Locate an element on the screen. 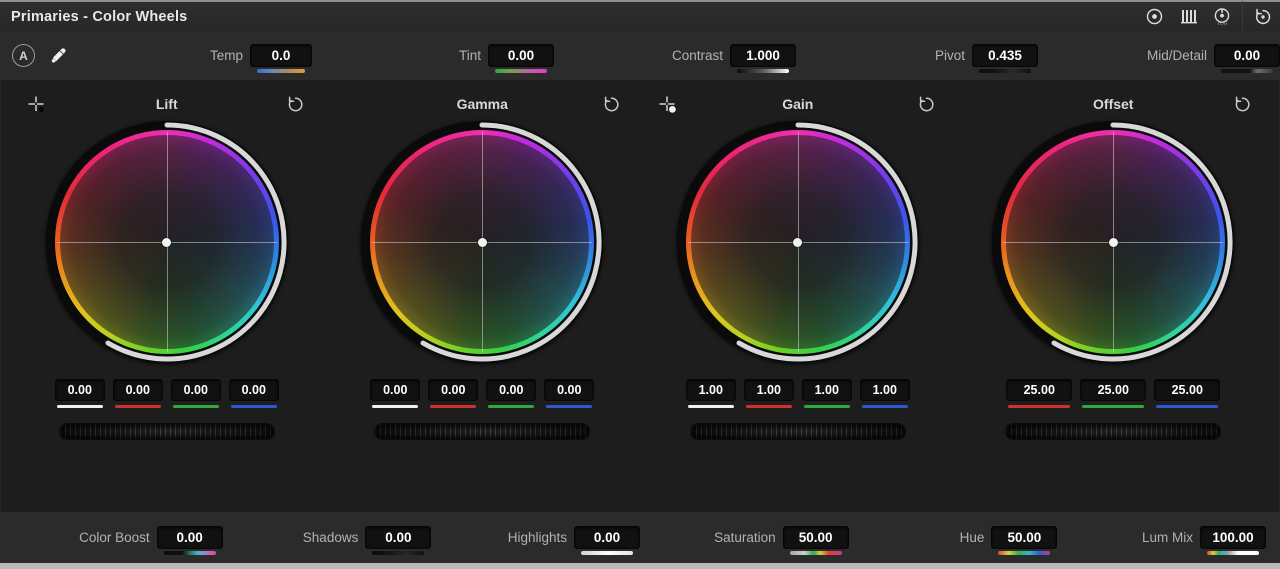 Image resolution: width=1280 pixels, height=569 pixels. parameter-value-field: 100.00 is located at coordinates (1233, 537).